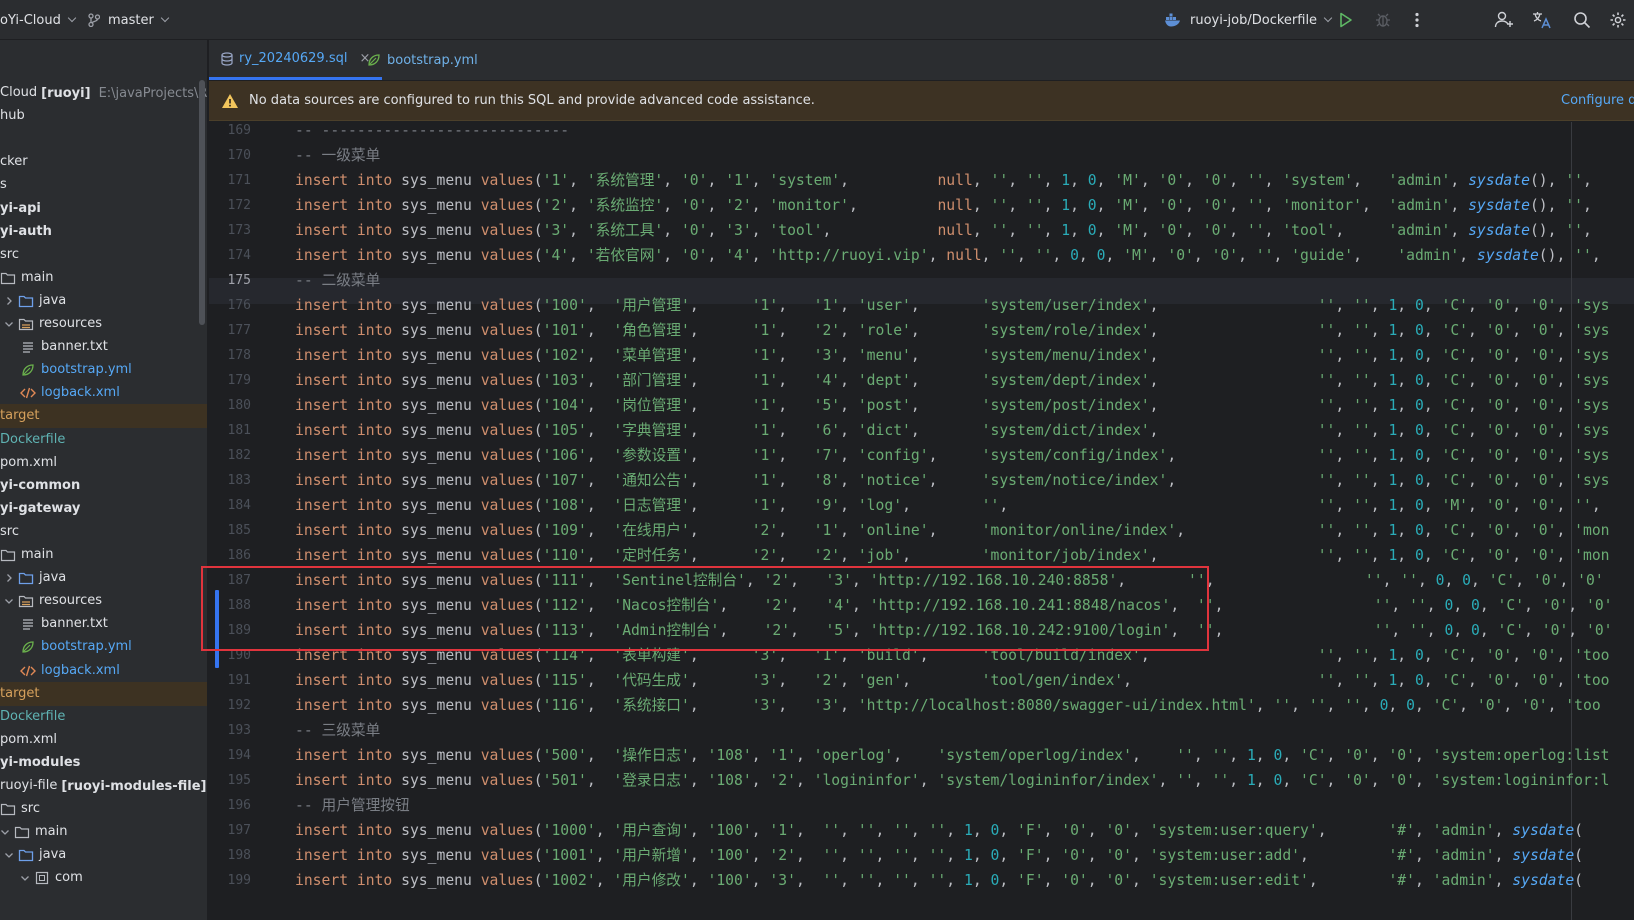  What do you see at coordinates (103, 185) in the screenshot?
I see `tree-item: s` at bounding box center [103, 185].